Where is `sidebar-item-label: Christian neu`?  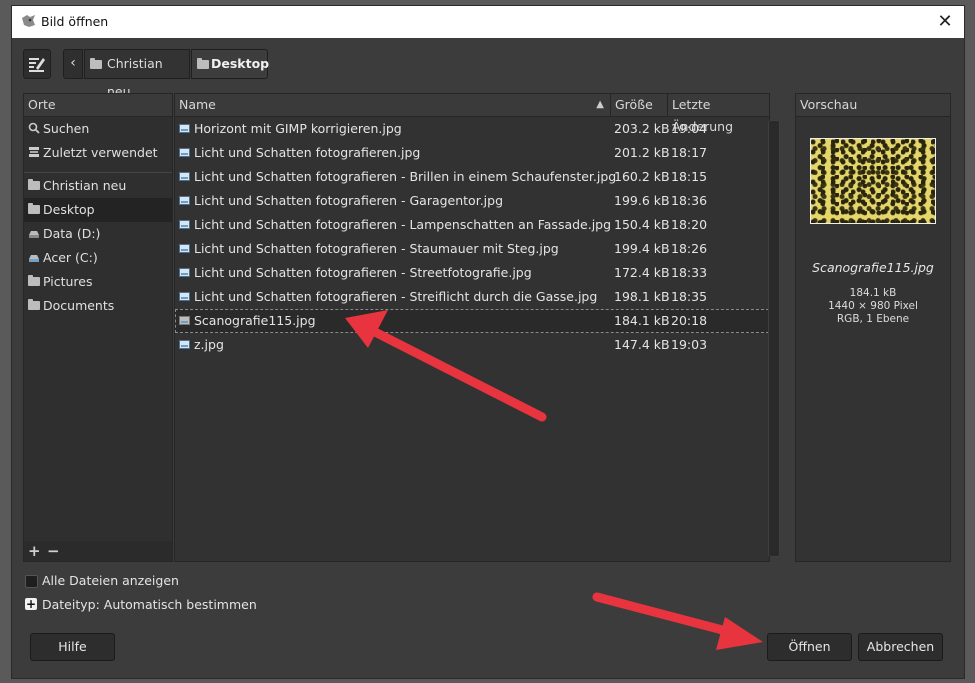 sidebar-item-label: Christian neu is located at coordinates (85, 185).